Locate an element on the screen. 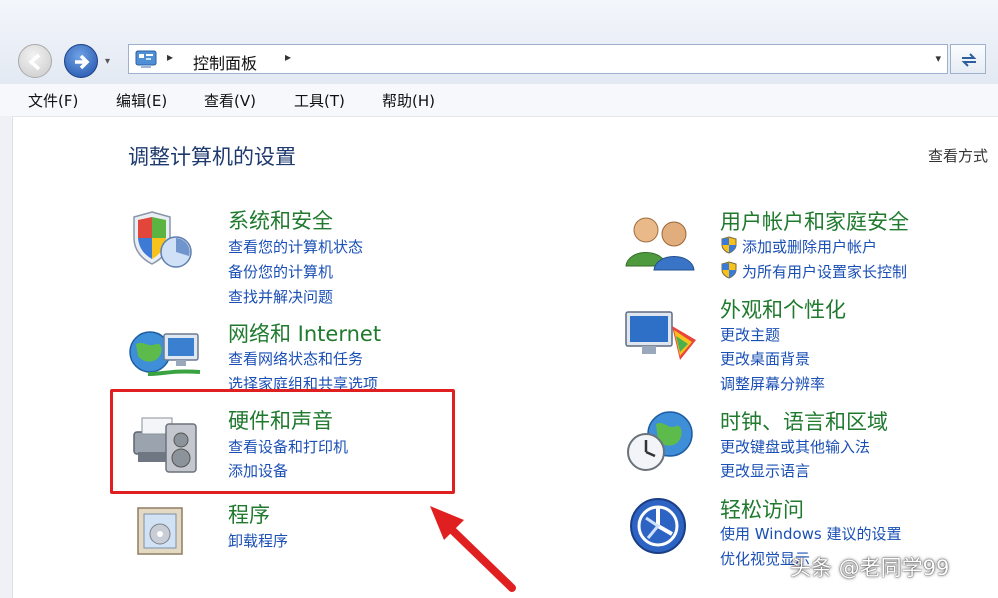 The height and width of the screenshot is (598, 998). clock-globe-icon is located at coordinates (660, 441).